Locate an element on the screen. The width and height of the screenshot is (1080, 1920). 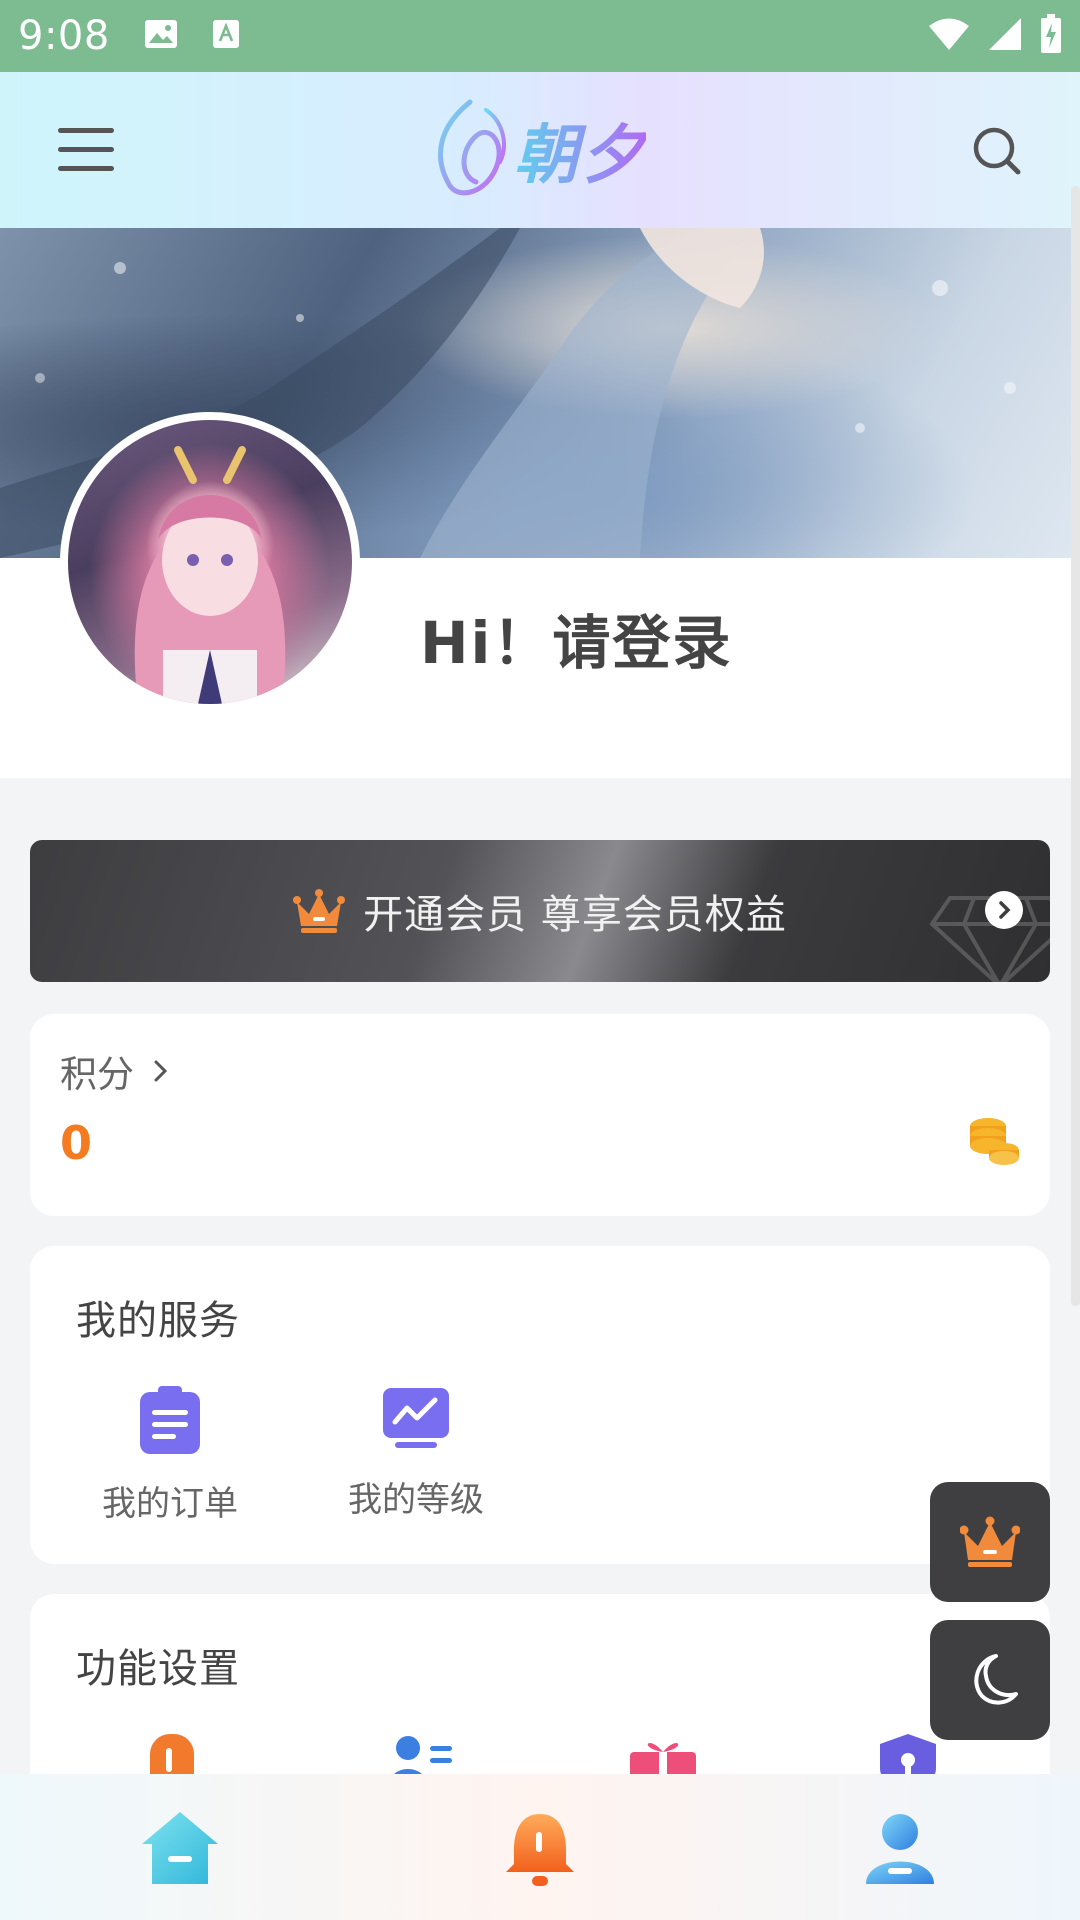
home-icon is located at coordinates (180, 1848).